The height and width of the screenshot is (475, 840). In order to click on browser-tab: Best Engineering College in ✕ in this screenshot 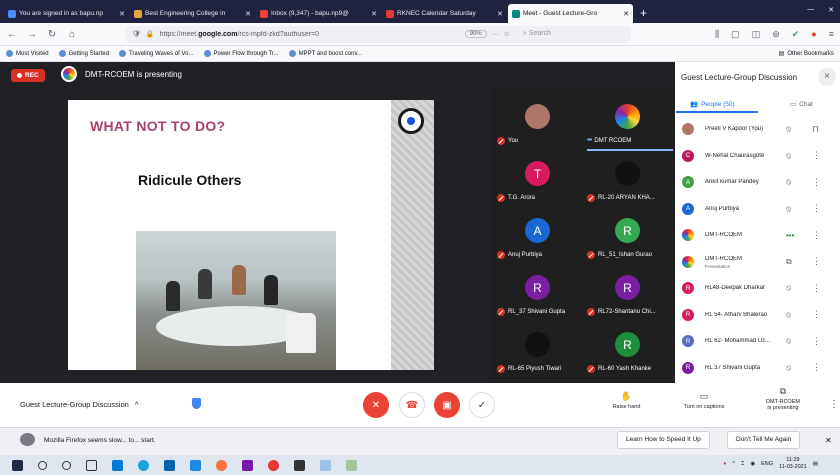, I will do `click(192, 13)`.